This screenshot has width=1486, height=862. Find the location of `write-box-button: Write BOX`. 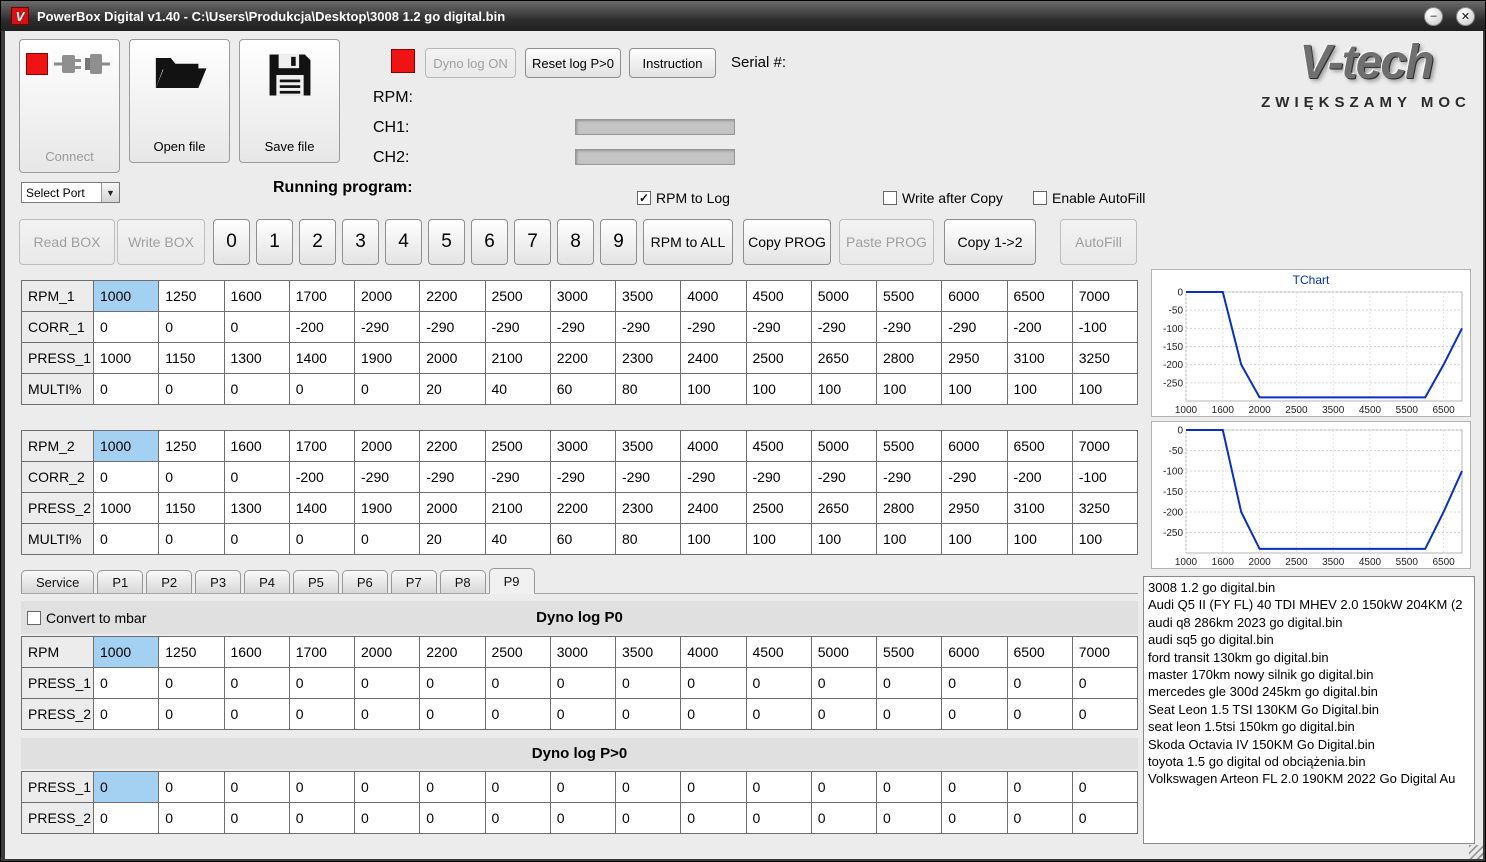

write-box-button: Write BOX is located at coordinates (161, 242).